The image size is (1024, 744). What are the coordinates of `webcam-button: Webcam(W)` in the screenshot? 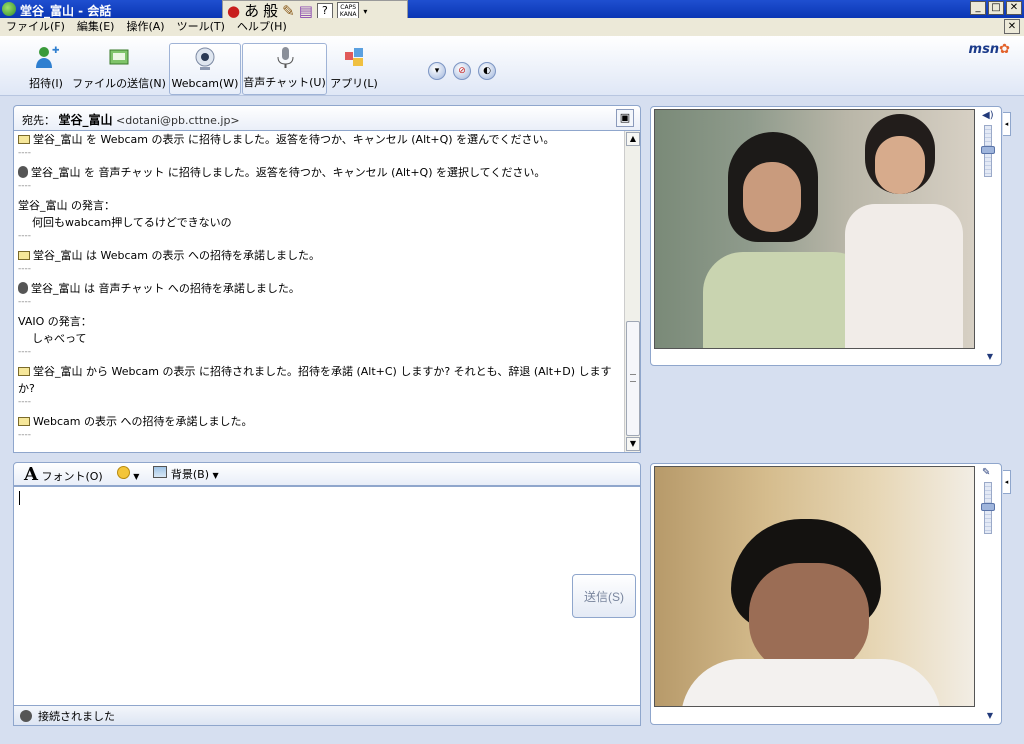 It's located at (205, 69).